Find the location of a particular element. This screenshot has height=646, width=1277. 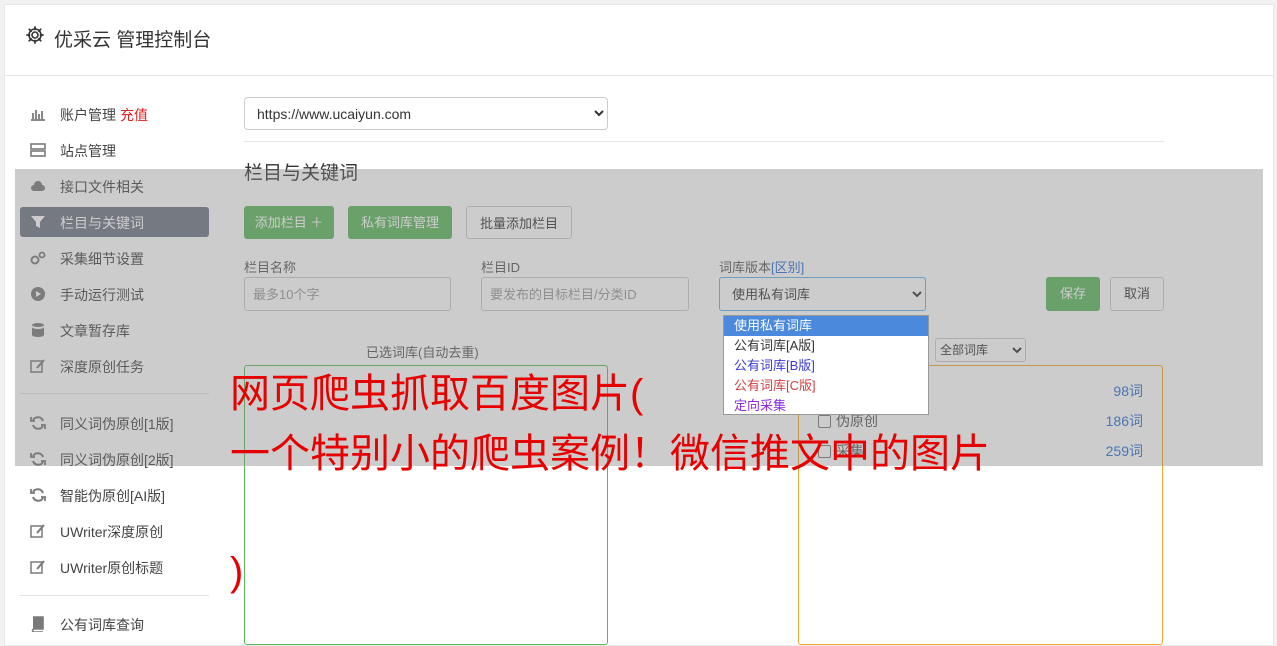

gear-icon is located at coordinates (35, 35).